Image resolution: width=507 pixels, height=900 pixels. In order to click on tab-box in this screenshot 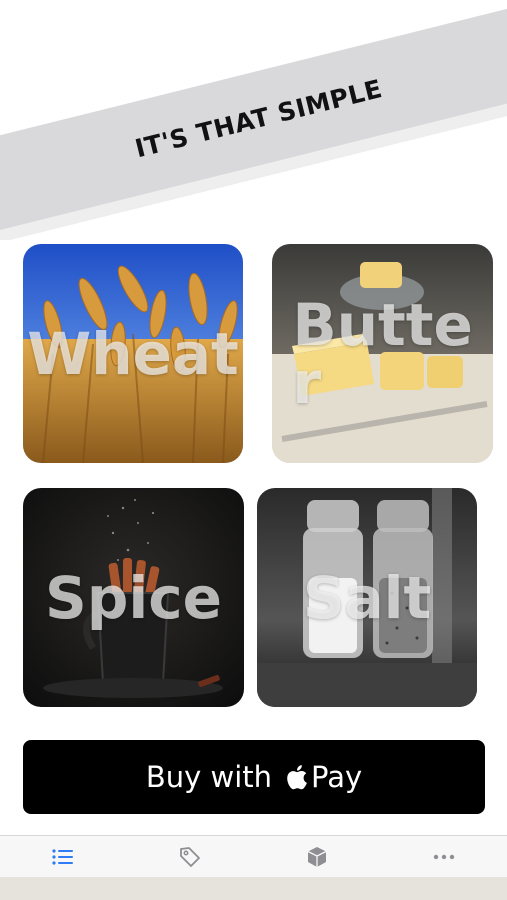, I will do `click(317, 857)`.